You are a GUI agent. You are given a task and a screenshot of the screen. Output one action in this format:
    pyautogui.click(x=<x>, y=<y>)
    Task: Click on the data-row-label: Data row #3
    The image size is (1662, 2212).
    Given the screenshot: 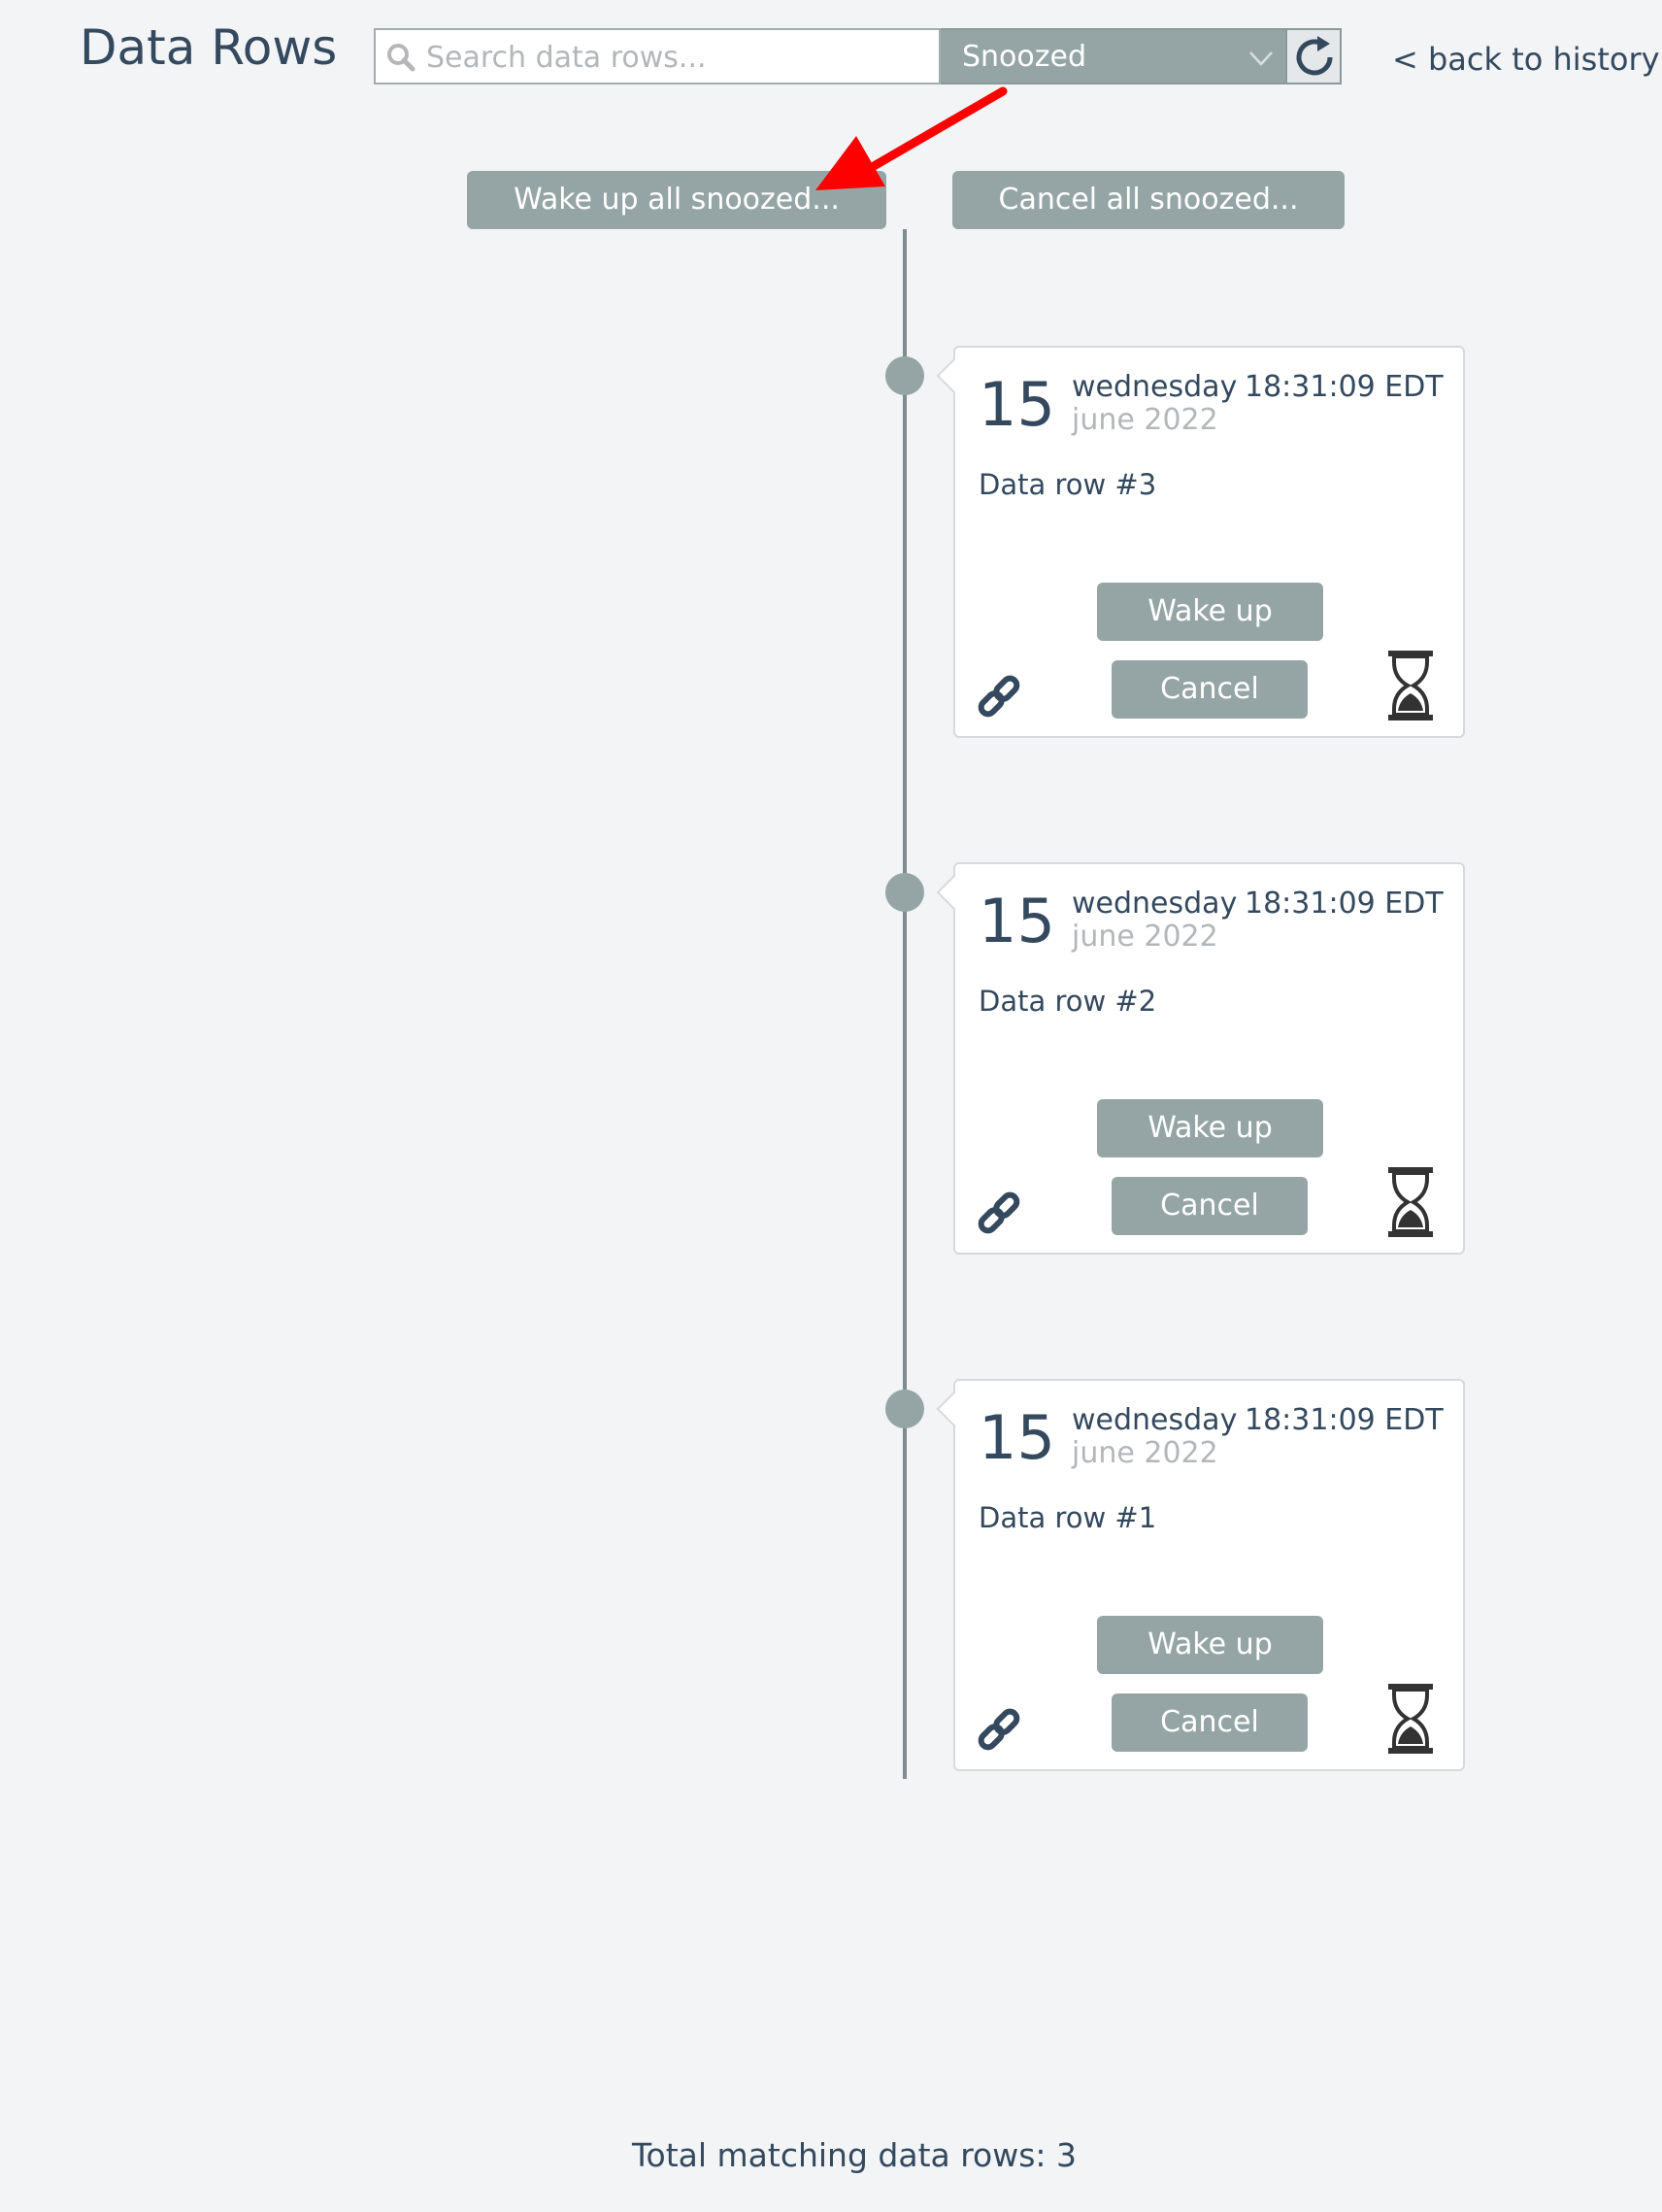 What is the action you would take?
    pyautogui.click(x=1068, y=484)
    